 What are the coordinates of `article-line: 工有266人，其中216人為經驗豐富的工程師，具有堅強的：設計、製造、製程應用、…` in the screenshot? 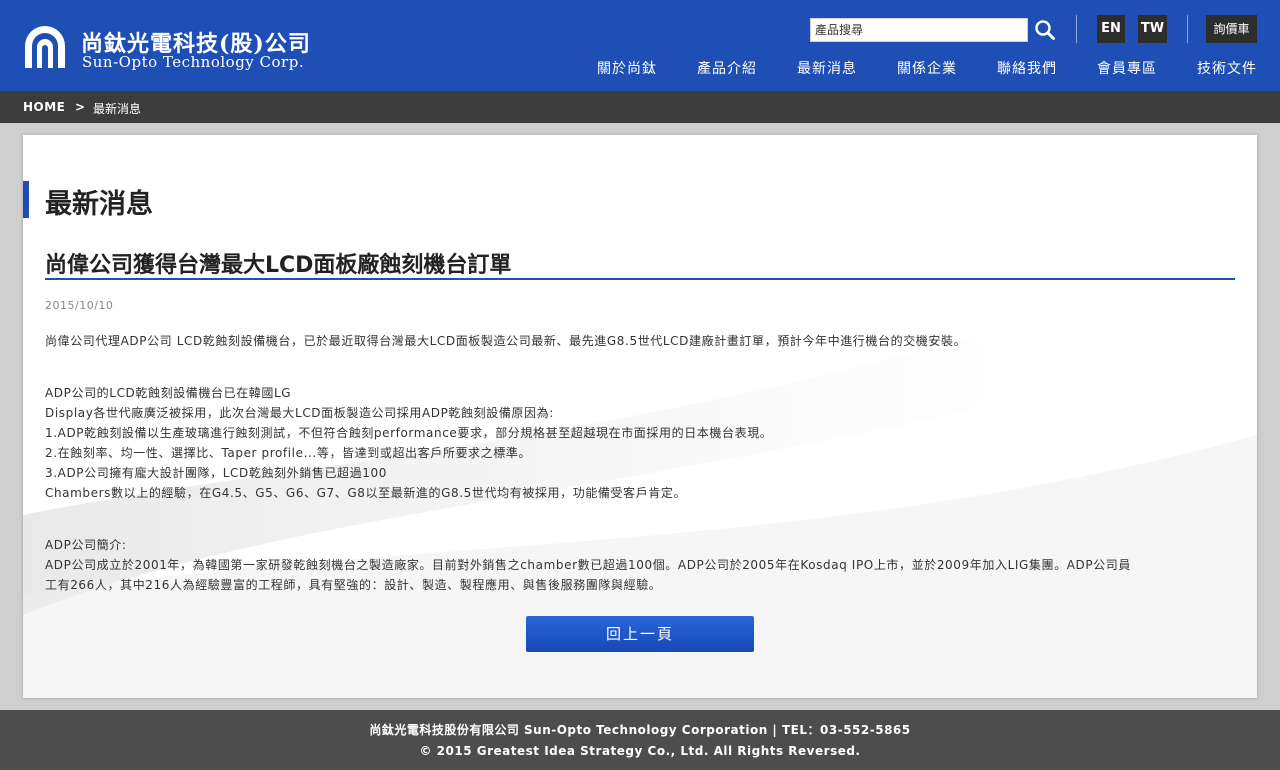 It's located at (353, 585).